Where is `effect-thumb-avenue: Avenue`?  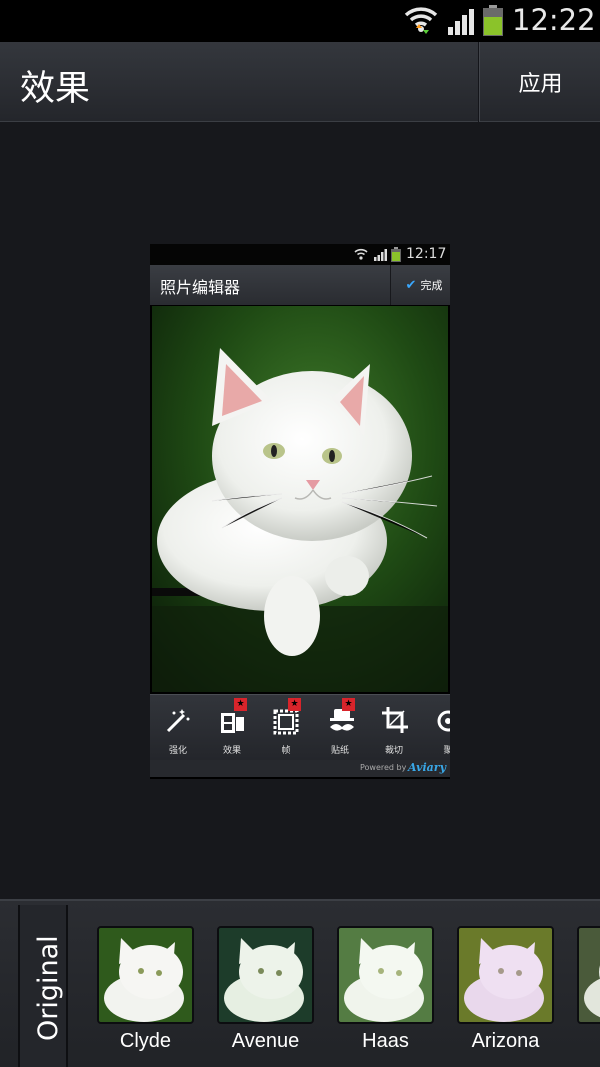
effect-thumb-avenue: Avenue is located at coordinates (267, 989).